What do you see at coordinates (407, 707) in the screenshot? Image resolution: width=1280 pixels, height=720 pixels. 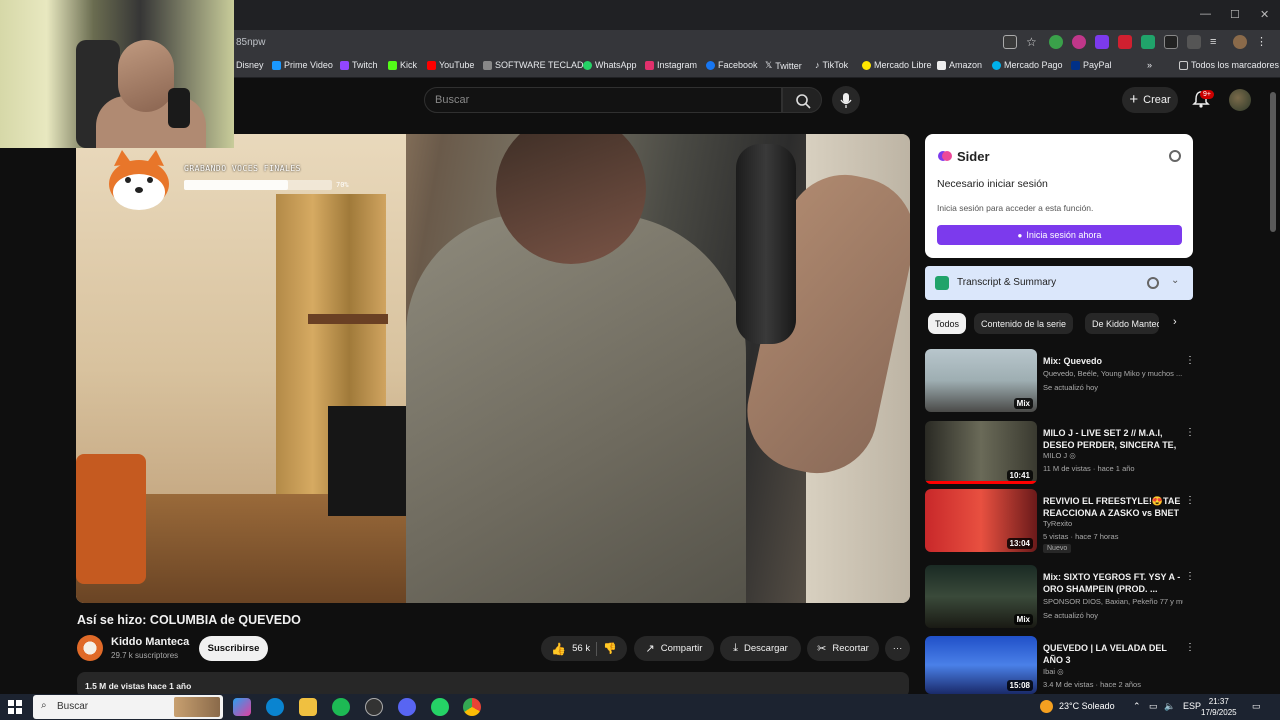 I see `discord-icon` at bounding box center [407, 707].